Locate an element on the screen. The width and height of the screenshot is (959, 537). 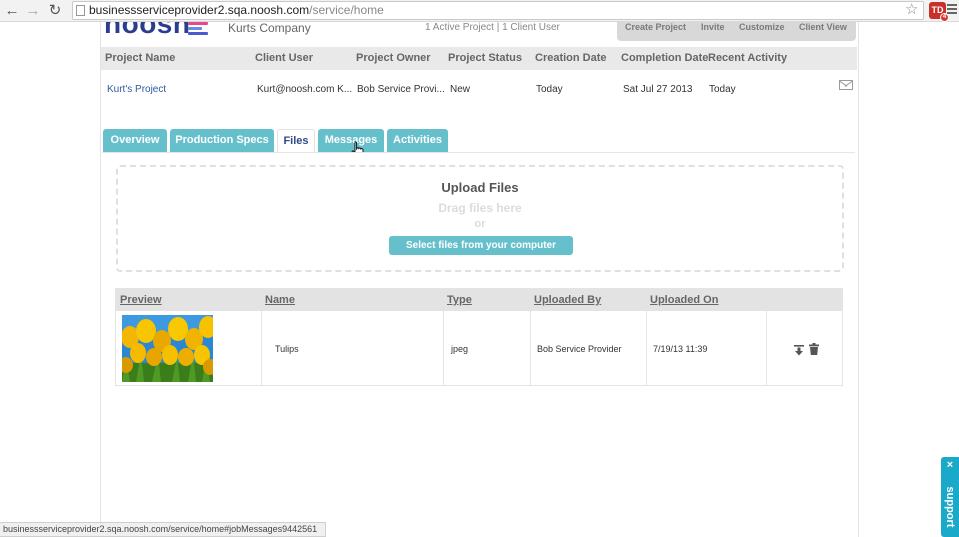
col-type: Type is located at coordinates (459, 300).